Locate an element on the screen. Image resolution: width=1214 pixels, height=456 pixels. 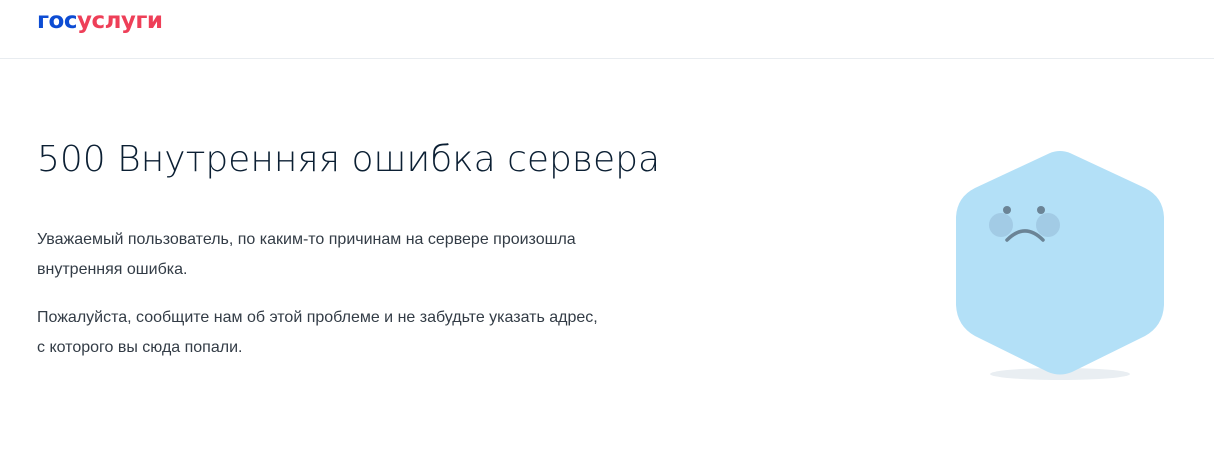
error-title: 500 Внутренняя ошибка сервера is located at coordinates (349, 159).